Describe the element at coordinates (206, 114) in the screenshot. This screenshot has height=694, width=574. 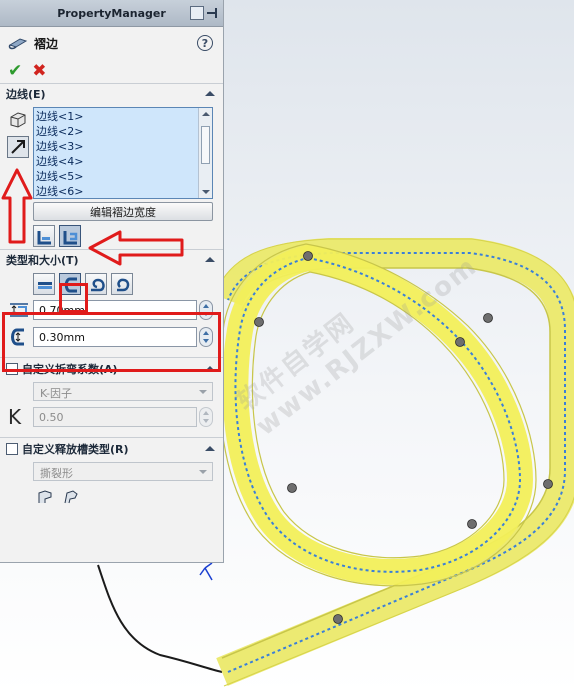
I see `scroll-up-icon` at that location.